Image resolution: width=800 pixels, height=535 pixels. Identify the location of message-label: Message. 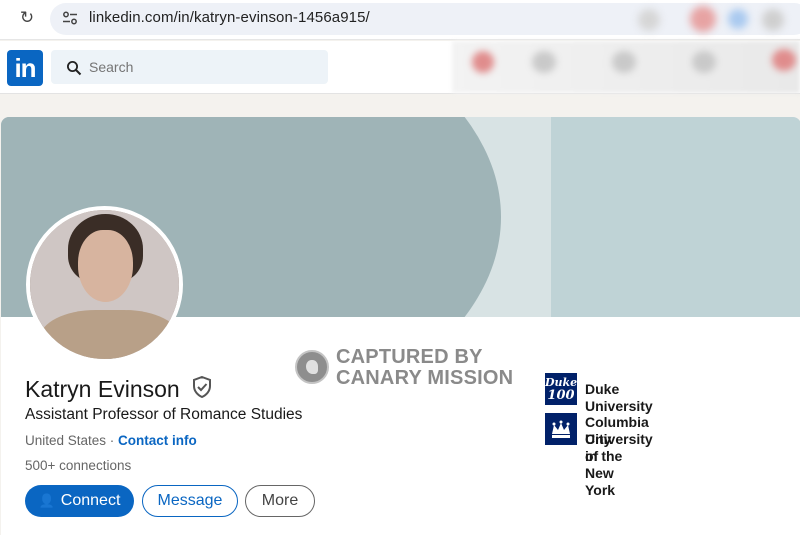
(190, 500).